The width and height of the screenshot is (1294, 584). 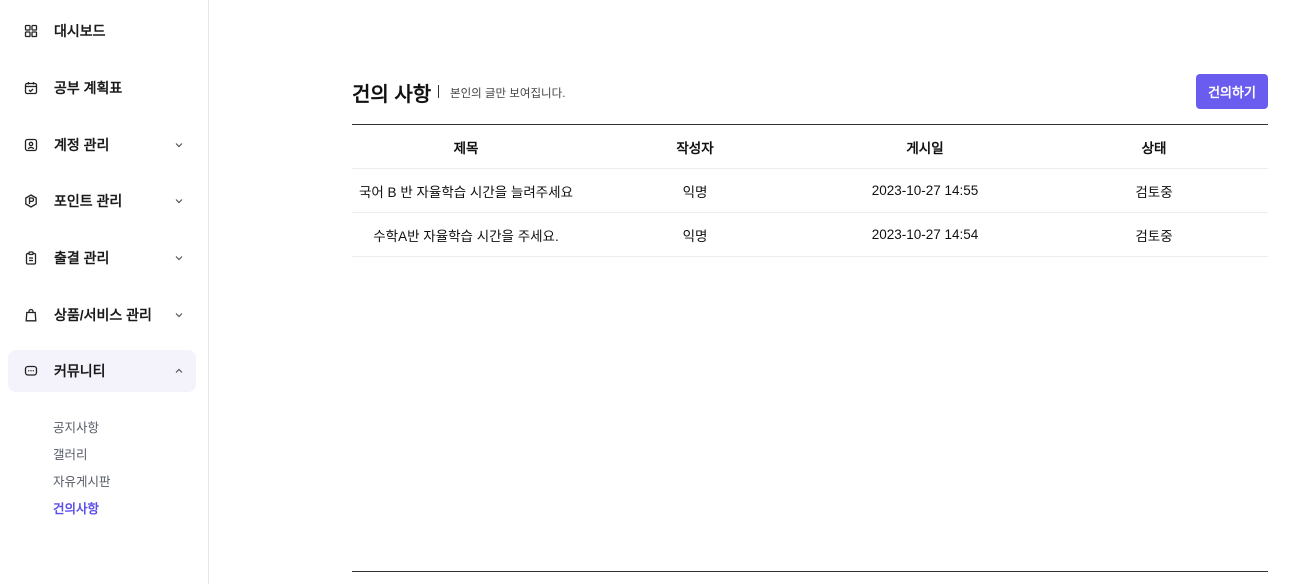 What do you see at coordinates (82, 258) in the screenshot?
I see `sidebar-item-label: 출결 관리` at bounding box center [82, 258].